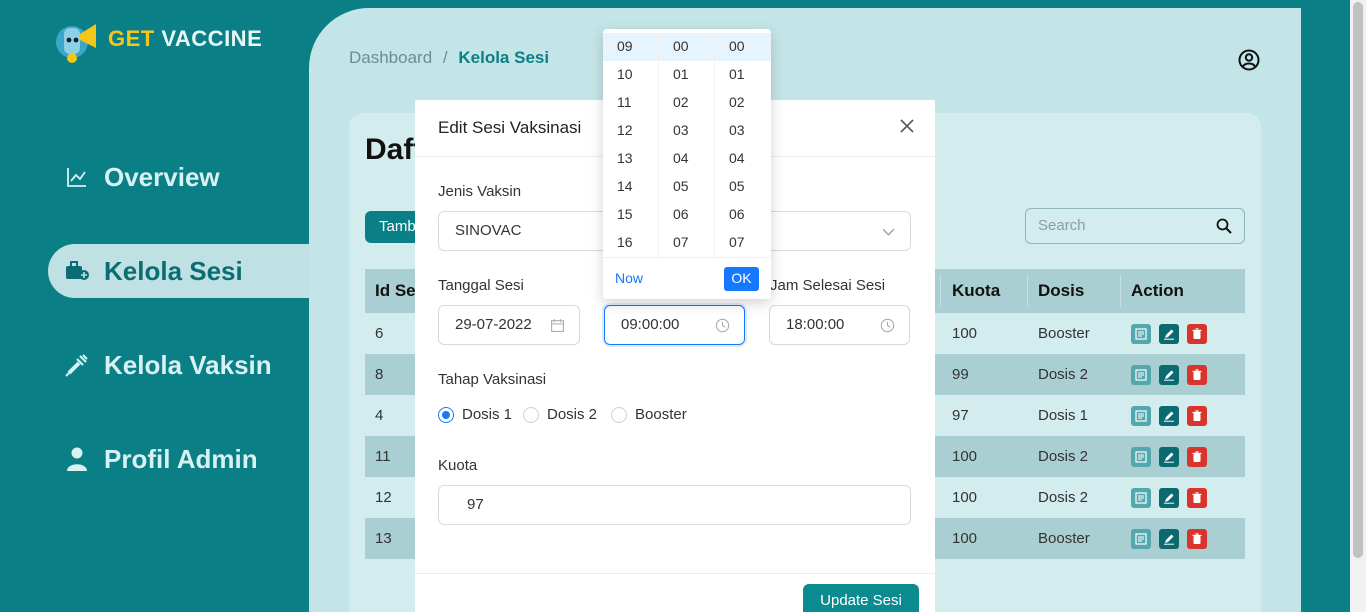 This screenshot has width=1366, height=612. Describe the element at coordinates (1157, 290) in the screenshot. I see `col-header-action: Action` at that location.